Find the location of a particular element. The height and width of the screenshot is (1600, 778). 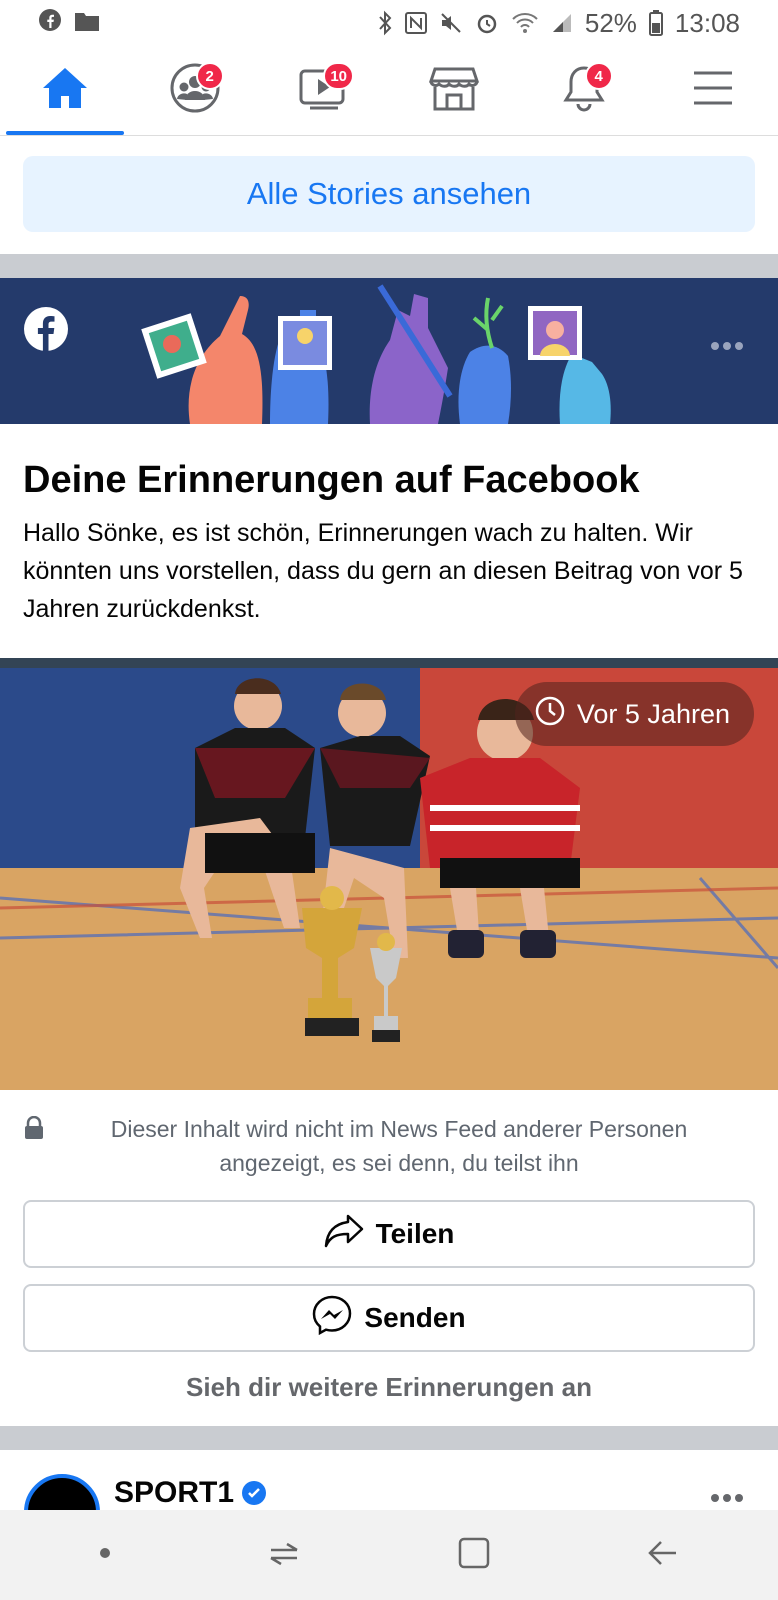

lock-icon is located at coordinates (34, 1157).